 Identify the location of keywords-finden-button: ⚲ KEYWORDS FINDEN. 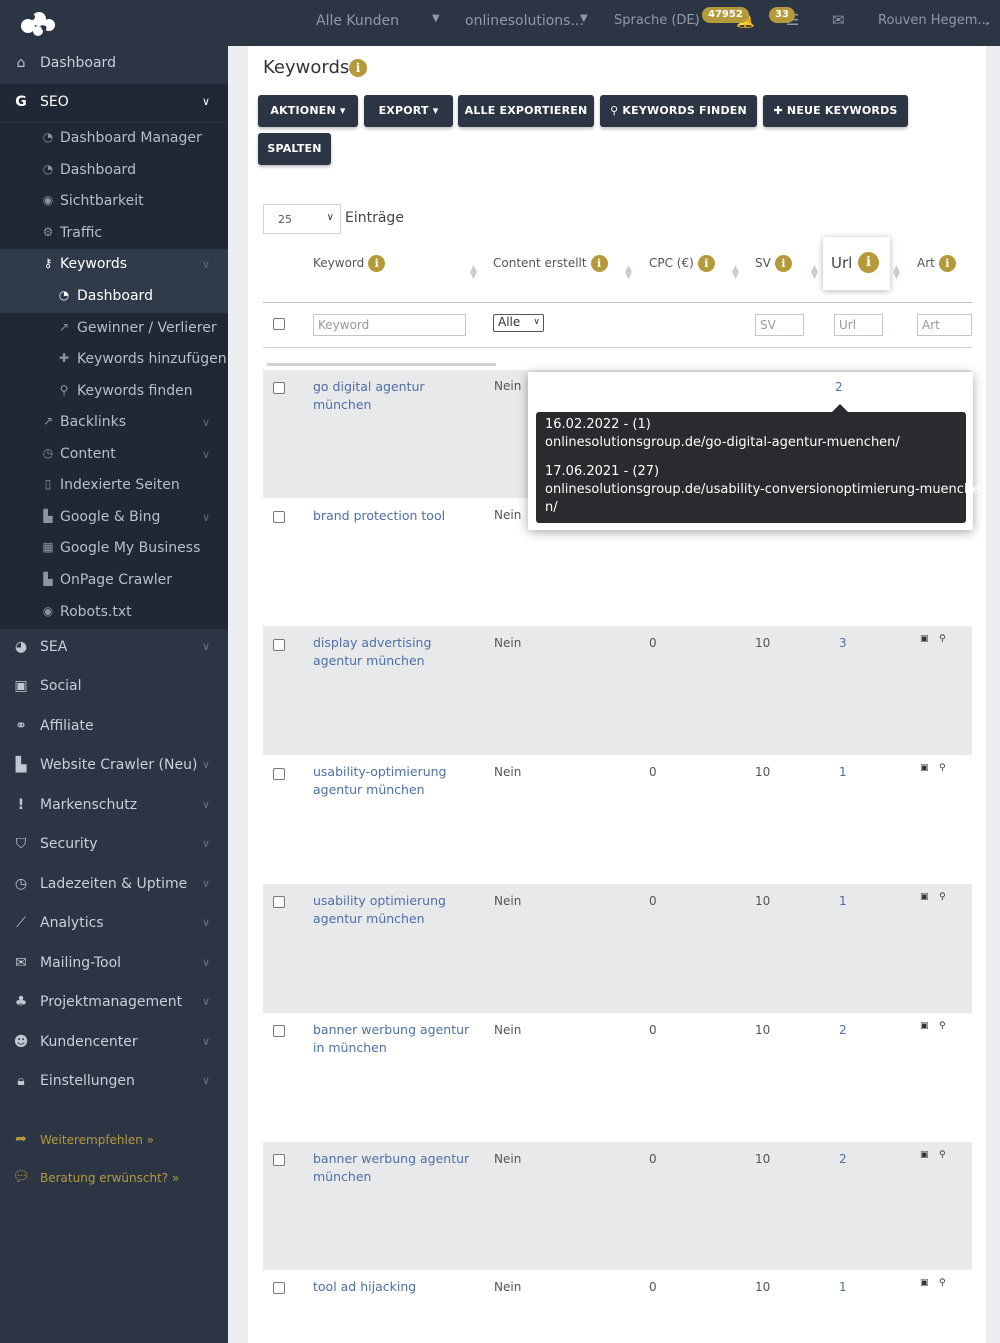
(678, 111).